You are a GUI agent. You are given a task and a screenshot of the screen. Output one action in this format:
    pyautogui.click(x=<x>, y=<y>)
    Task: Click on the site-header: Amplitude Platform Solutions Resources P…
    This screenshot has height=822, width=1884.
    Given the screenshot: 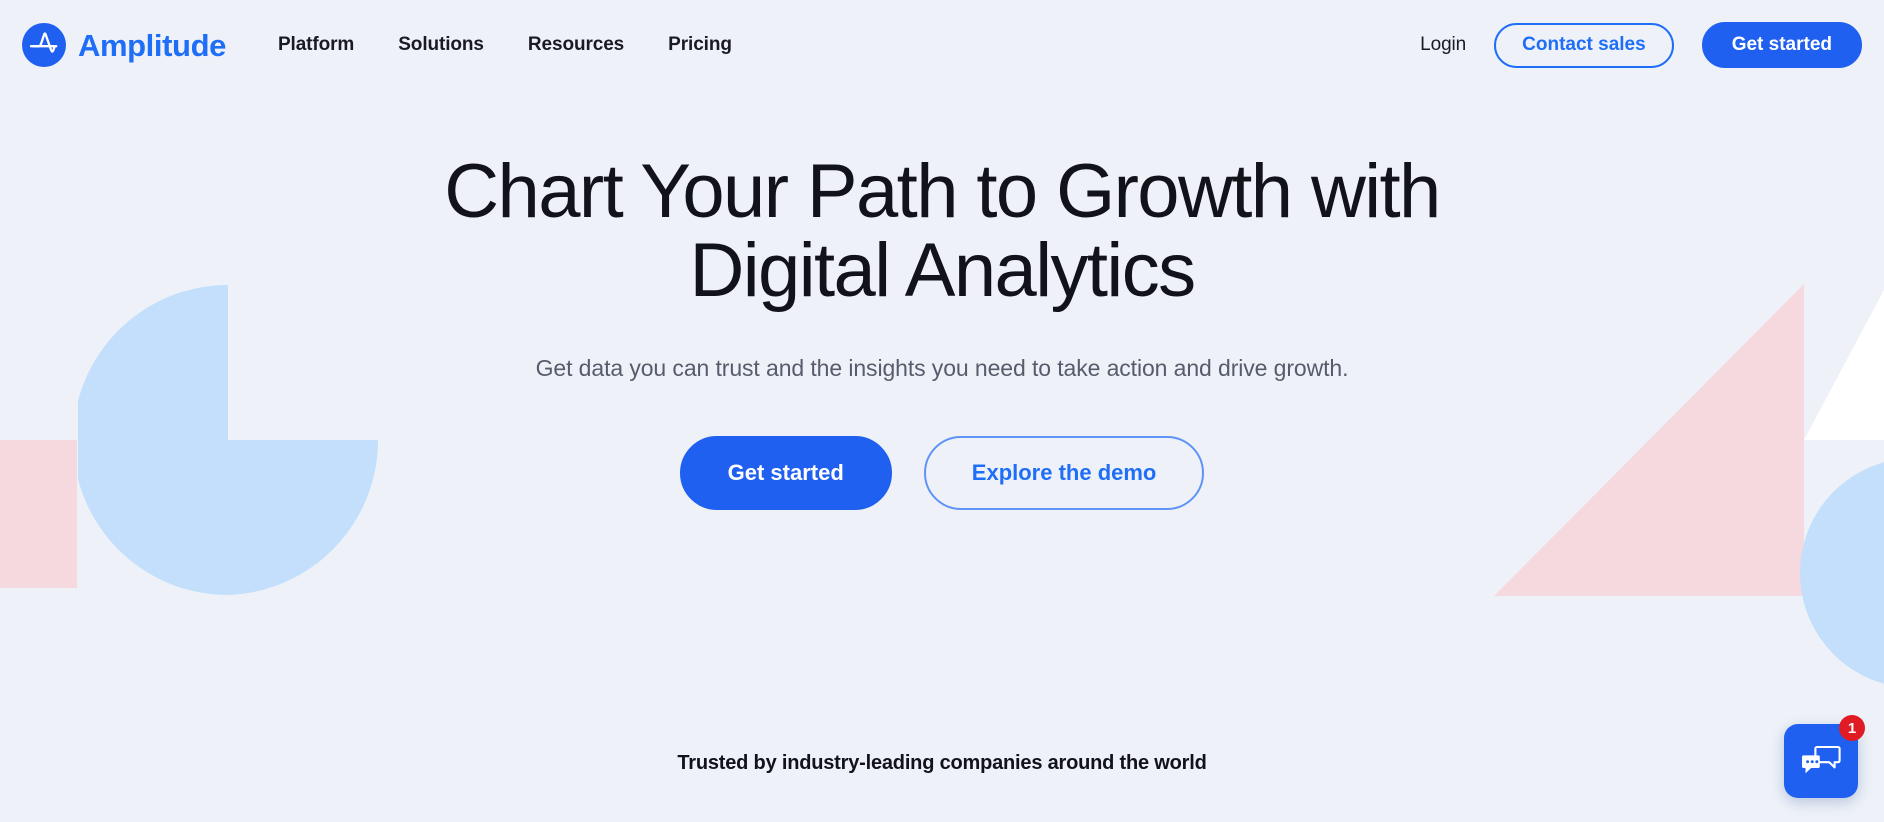 What is the action you would take?
    pyautogui.click(x=942, y=45)
    